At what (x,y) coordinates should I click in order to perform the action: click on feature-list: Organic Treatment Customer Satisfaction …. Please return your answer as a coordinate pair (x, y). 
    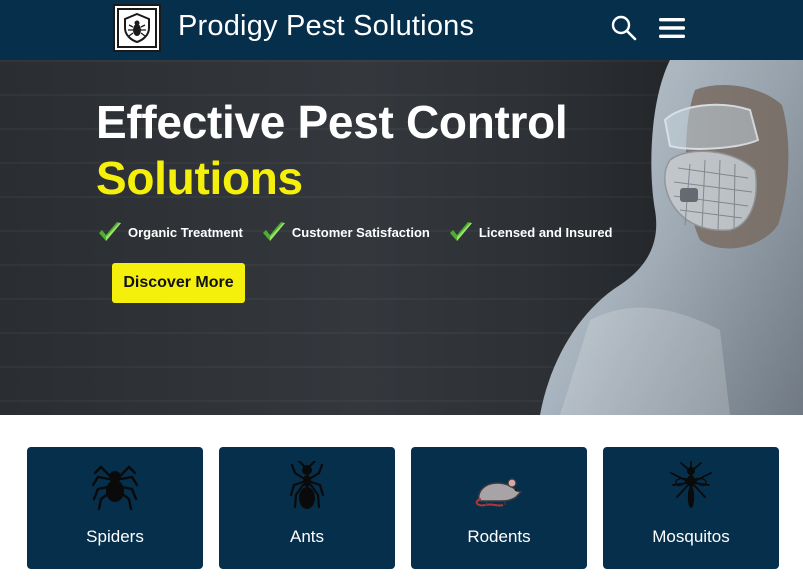
    Looking at the image, I should click on (364, 232).